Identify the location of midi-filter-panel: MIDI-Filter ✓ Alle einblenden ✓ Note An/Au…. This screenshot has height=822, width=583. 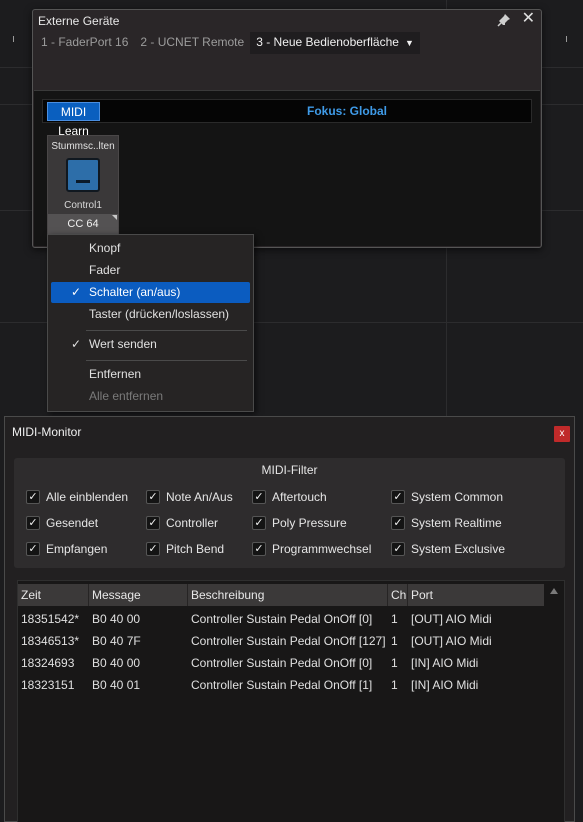
(289, 513).